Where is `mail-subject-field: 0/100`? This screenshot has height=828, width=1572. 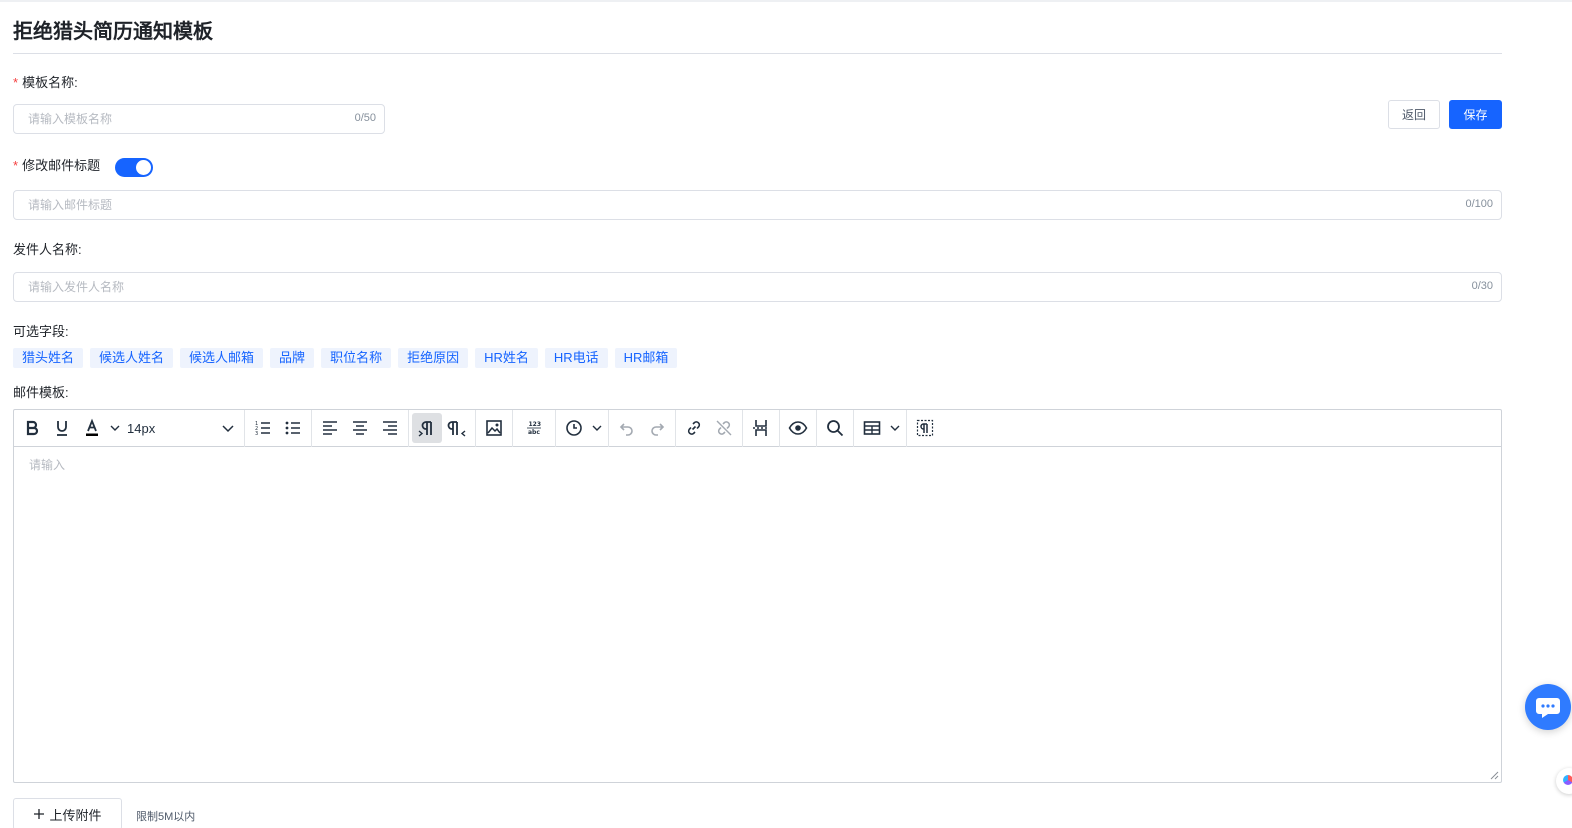 mail-subject-field: 0/100 is located at coordinates (757, 205).